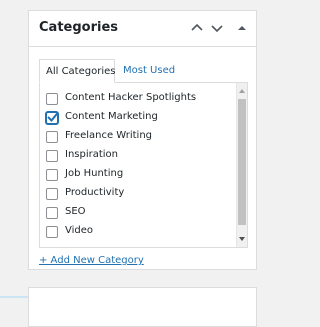  What do you see at coordinates (75, 211) in the screenshot?
I see `category-label: SEO` at bounding box center [75, 211].